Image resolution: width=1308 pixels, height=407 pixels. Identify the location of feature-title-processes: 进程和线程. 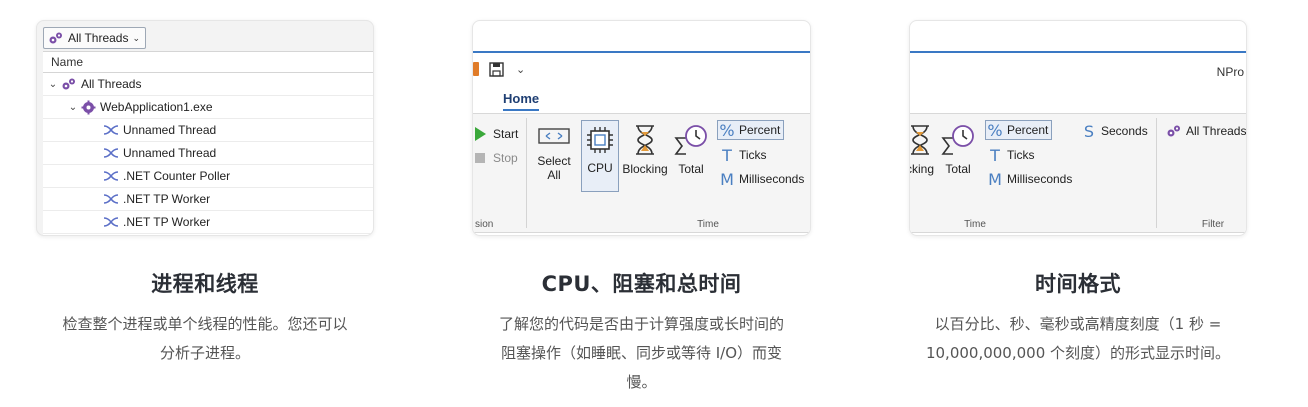
(205, 284).